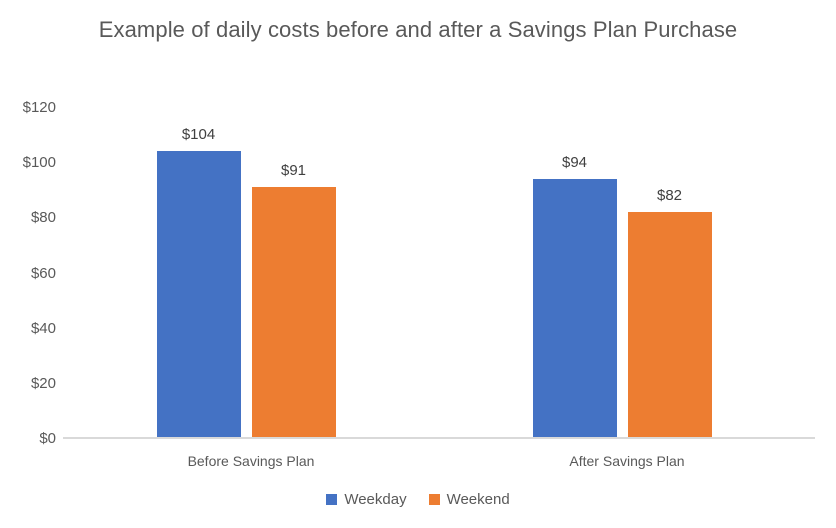  What do you see at coordinates (43, 273) in the screenshot?
I see `y-axis-tick-label: $60` at bounding box center [43, 273].